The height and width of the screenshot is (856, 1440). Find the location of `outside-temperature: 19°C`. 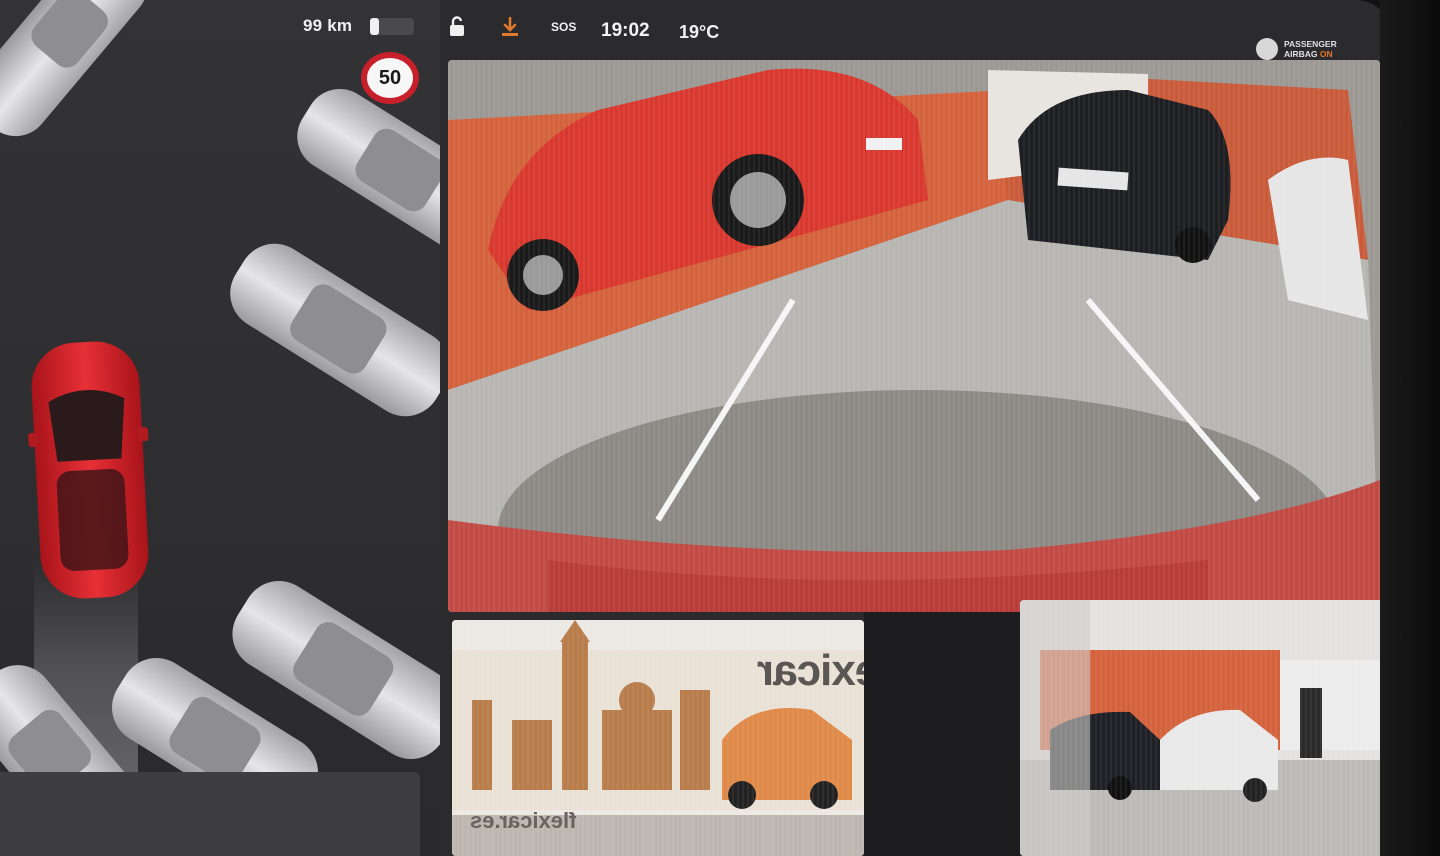

outside-temperature: 19°C is located at coordinates (699, 32).